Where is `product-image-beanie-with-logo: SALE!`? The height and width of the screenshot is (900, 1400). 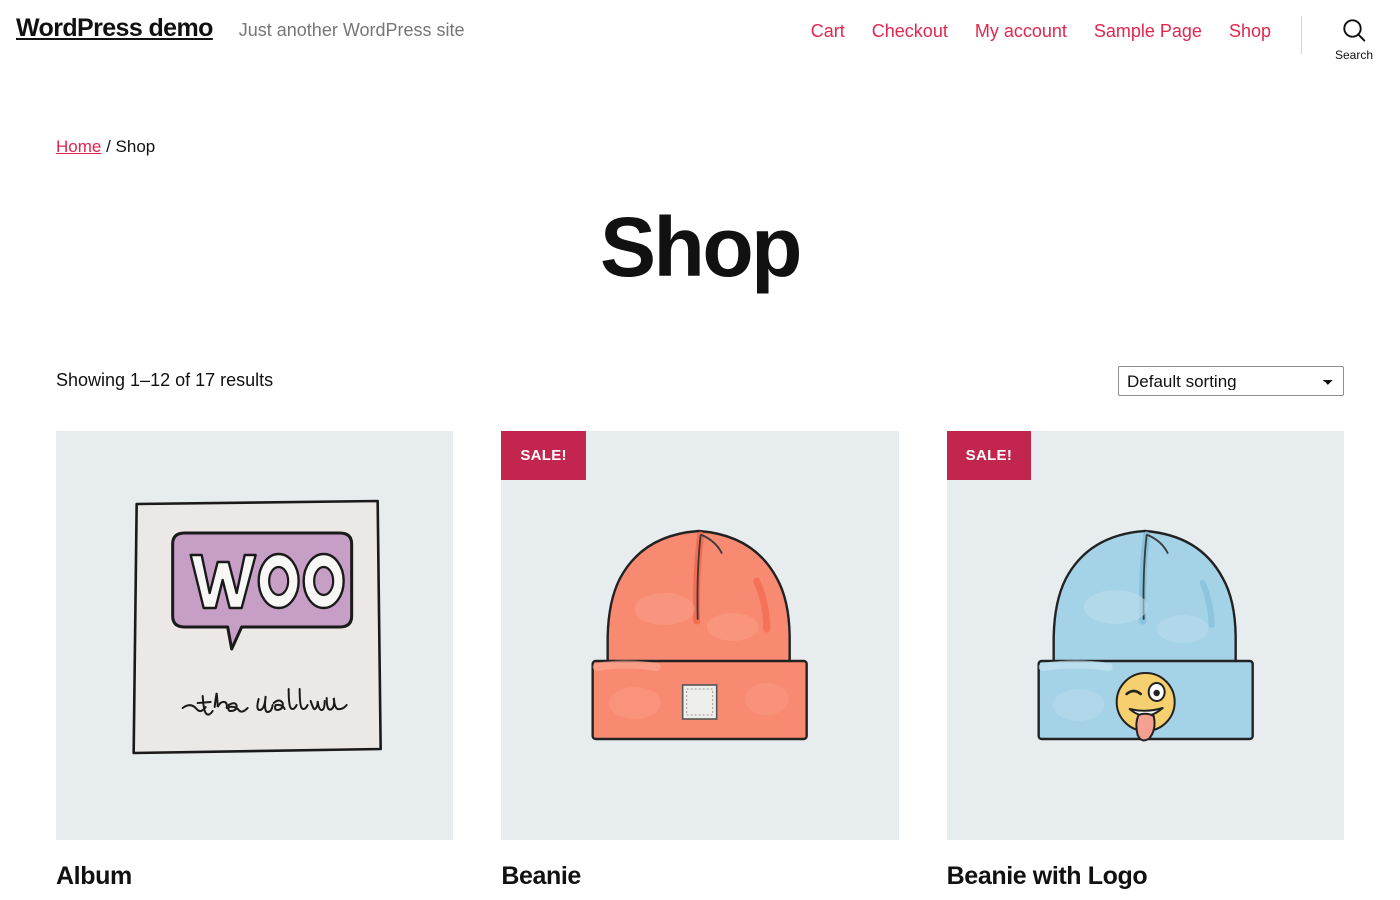
product-image-beanie-with-logo: SALE! is located at coordinates (1145, 635).